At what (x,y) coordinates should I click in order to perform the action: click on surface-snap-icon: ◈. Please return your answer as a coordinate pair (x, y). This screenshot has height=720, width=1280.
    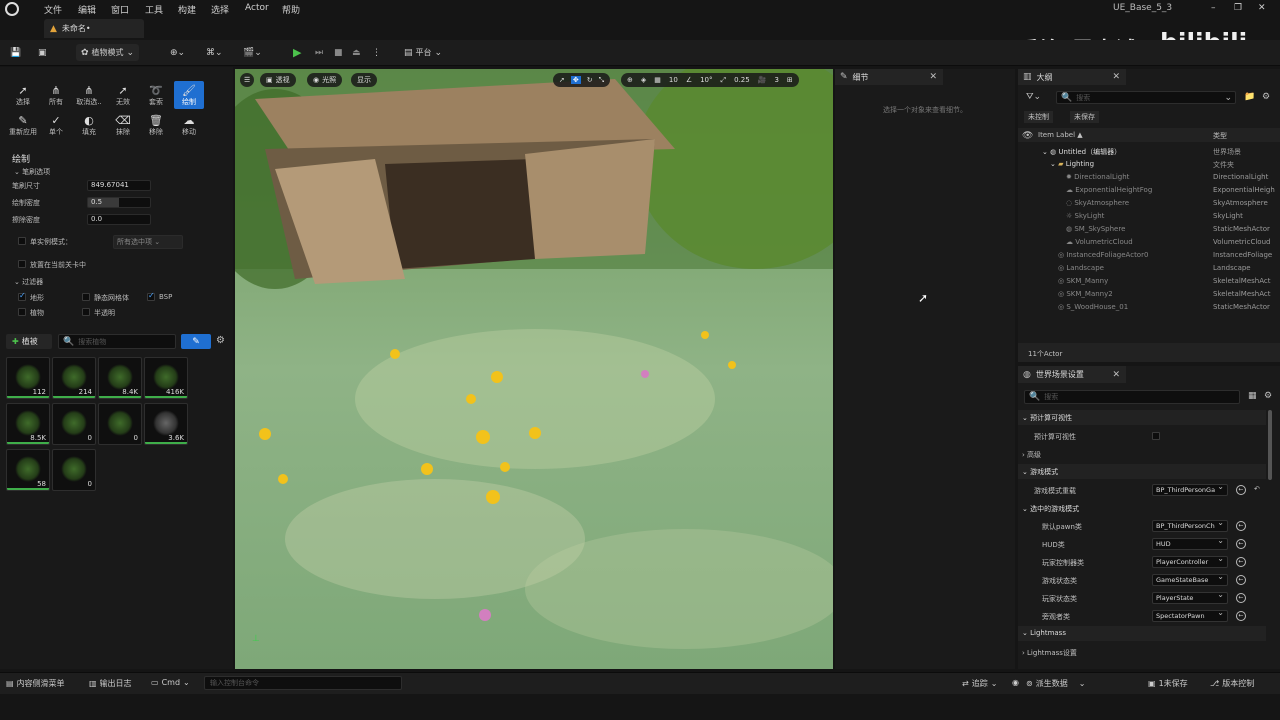
    Looking at the image, I should click on (643, 80).